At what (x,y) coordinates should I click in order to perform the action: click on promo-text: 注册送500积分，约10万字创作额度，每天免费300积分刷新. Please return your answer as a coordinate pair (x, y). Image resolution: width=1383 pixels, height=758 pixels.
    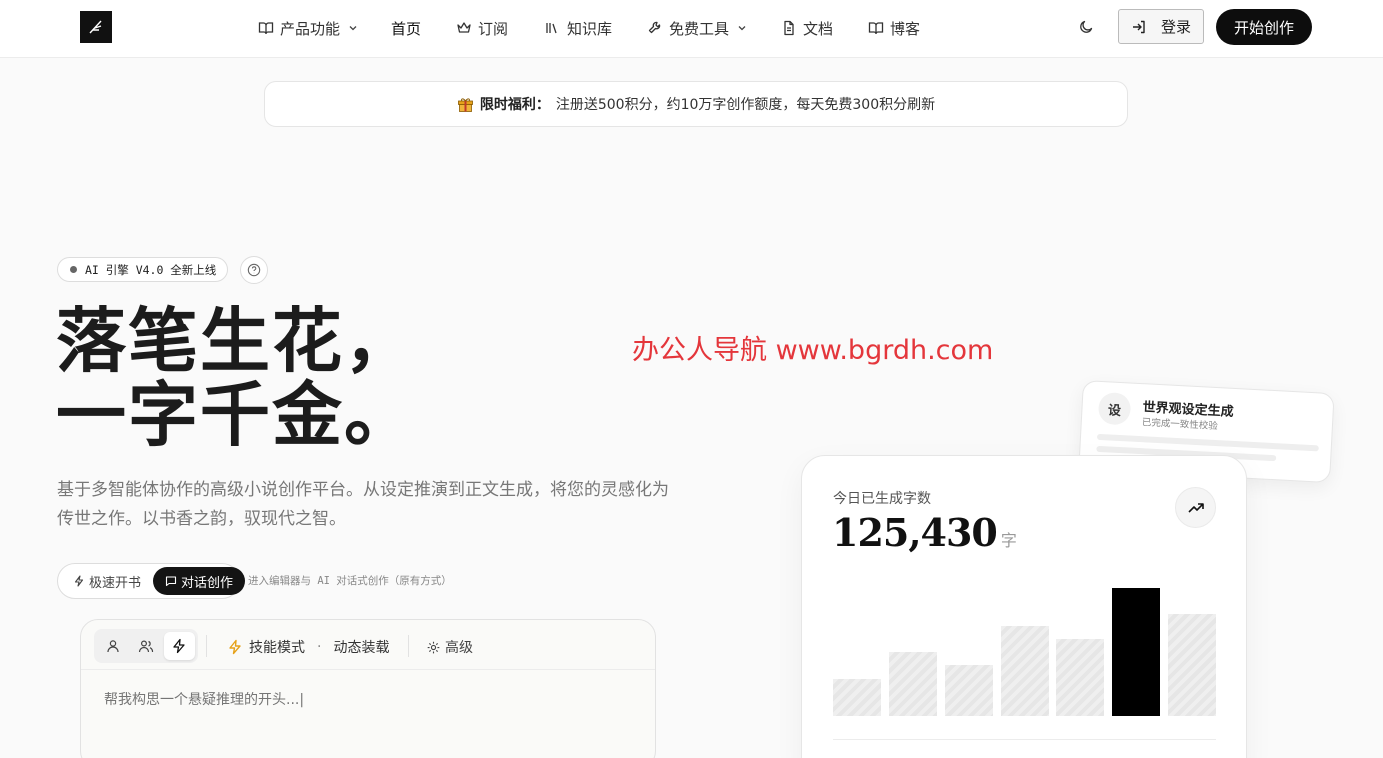
    Looking at the image, I should click on (745, 105).